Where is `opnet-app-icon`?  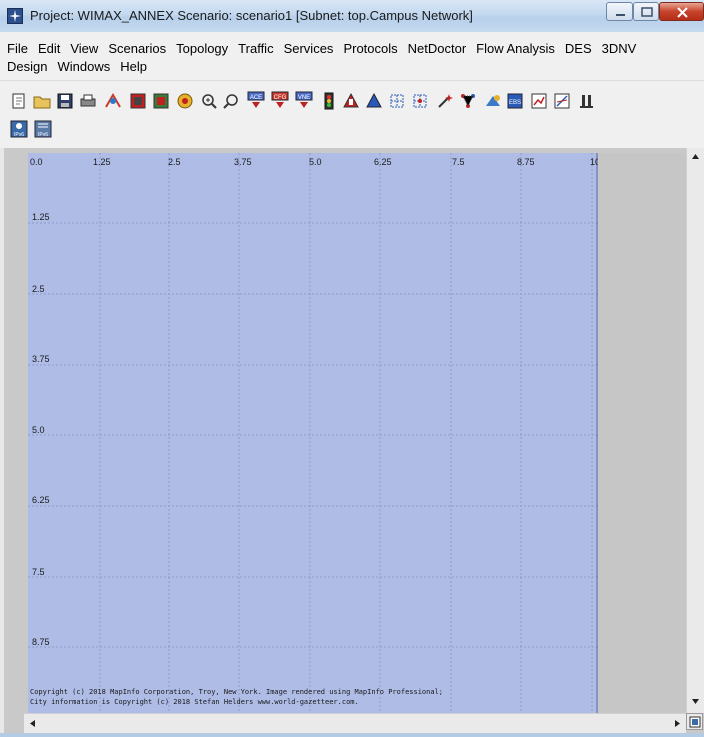
opnet-app-icon is located at coordinates (15, 16).